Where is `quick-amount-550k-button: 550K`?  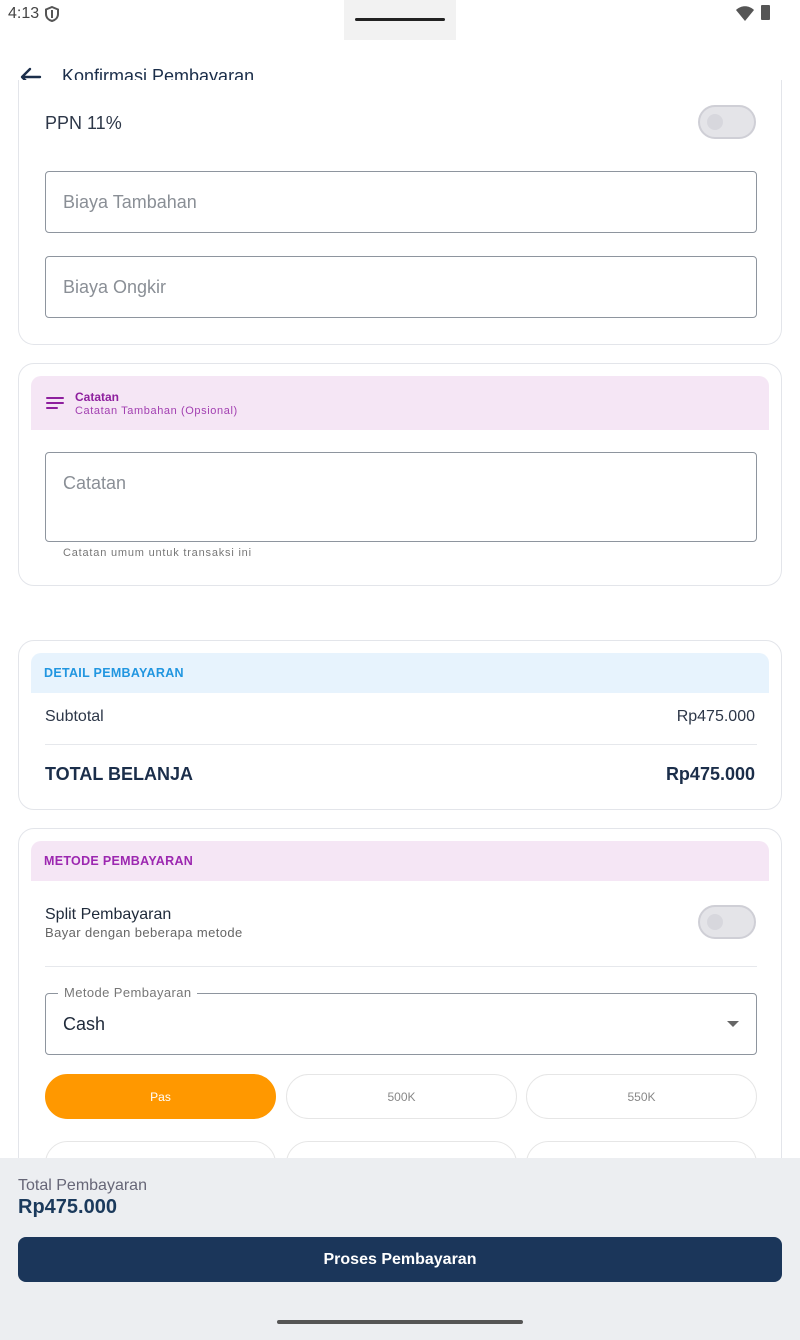
quick-amount-550k-button: 550K is located at coordinates (641, 1096).